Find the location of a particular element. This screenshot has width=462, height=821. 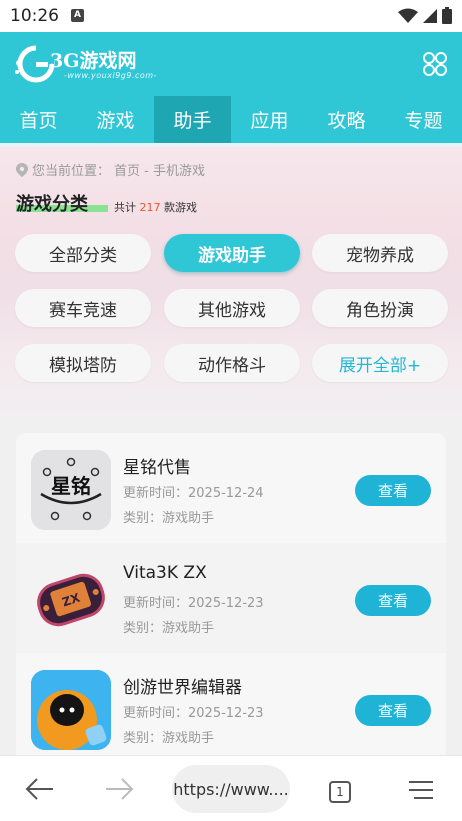

app-icon-chuangyou is located at coordinates (71, 710).